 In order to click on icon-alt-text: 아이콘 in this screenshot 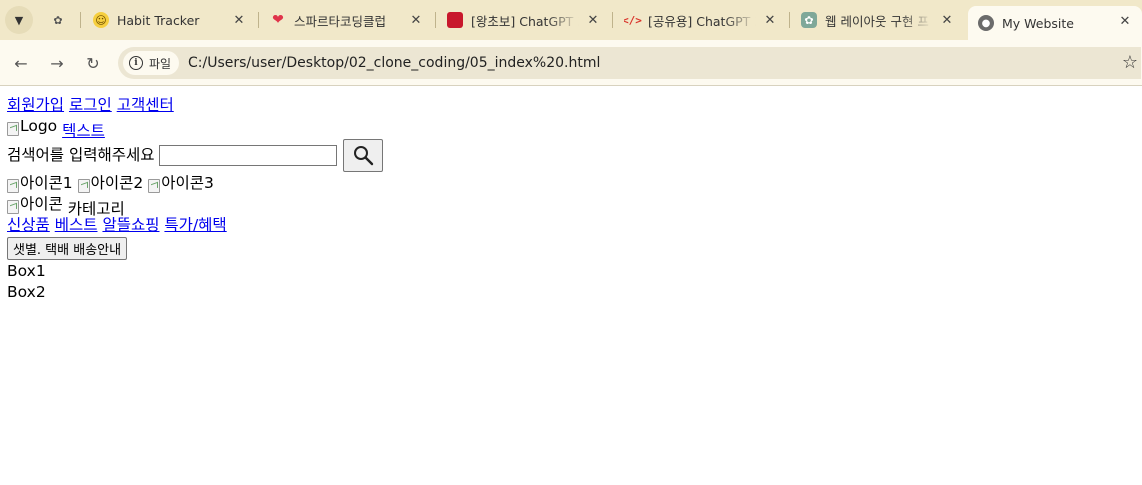, I will do `click(41, 204)`.